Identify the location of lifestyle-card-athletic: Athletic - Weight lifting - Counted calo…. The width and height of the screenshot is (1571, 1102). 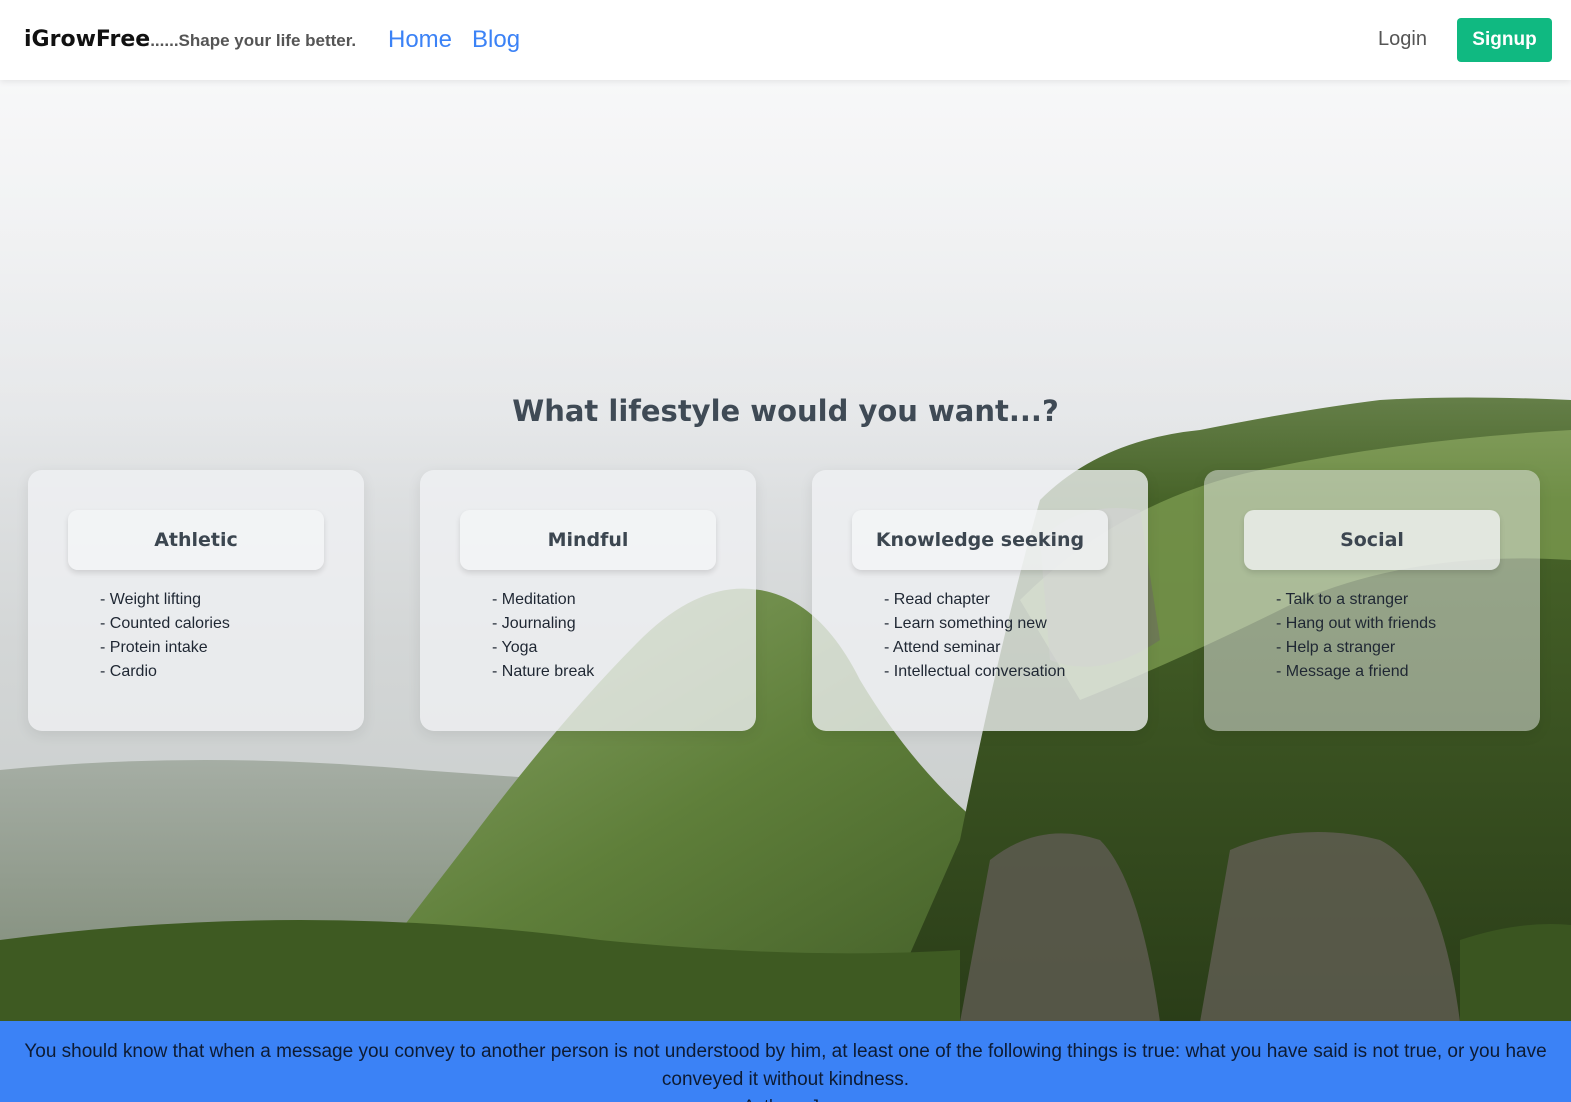
(196, 600).